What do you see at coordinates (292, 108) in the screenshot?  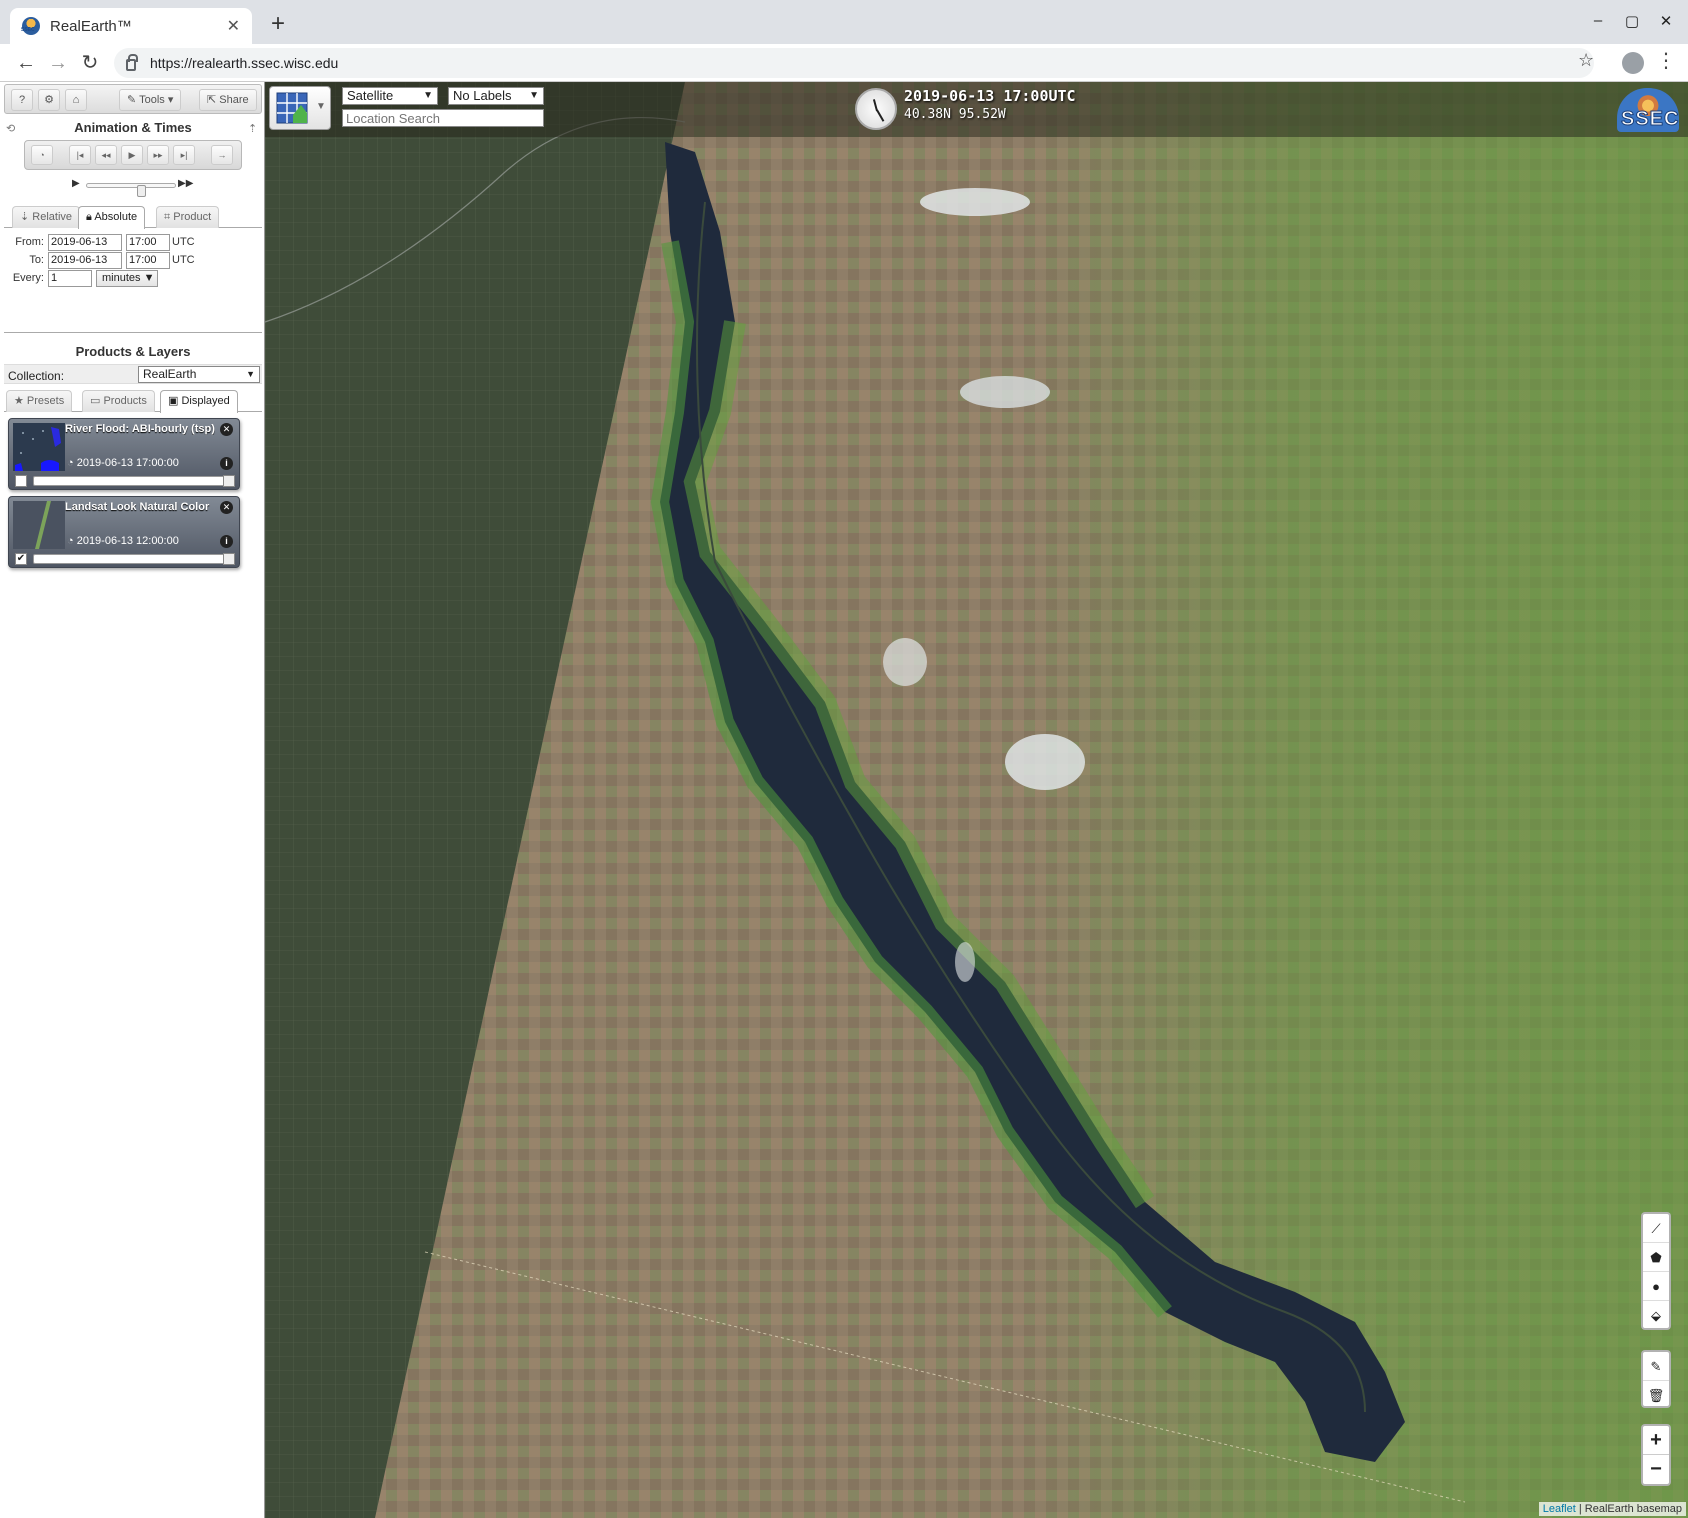 I see `grid-icon` at bounding box center [292, 108].